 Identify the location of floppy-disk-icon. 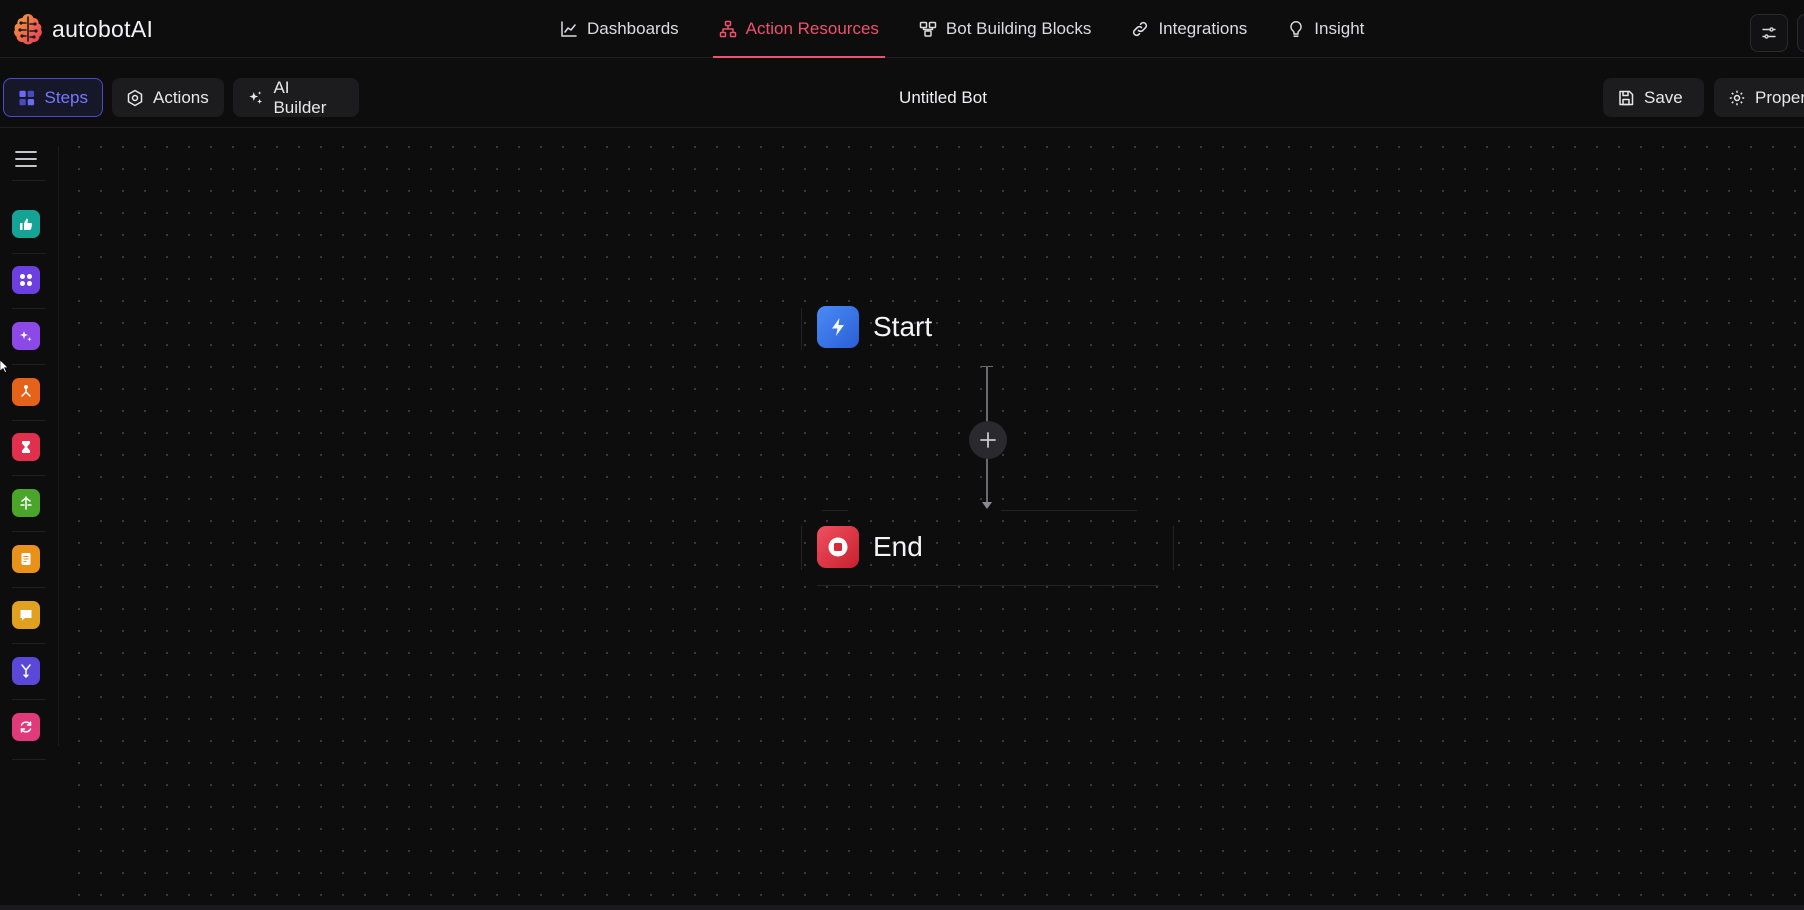
(1626, 97).